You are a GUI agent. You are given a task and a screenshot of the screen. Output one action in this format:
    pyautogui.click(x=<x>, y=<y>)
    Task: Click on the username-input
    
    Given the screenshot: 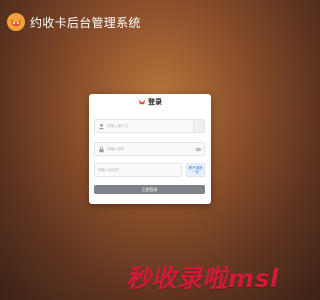 What is the action you would take?
    pyautogui.click(x=149, y=126)
    